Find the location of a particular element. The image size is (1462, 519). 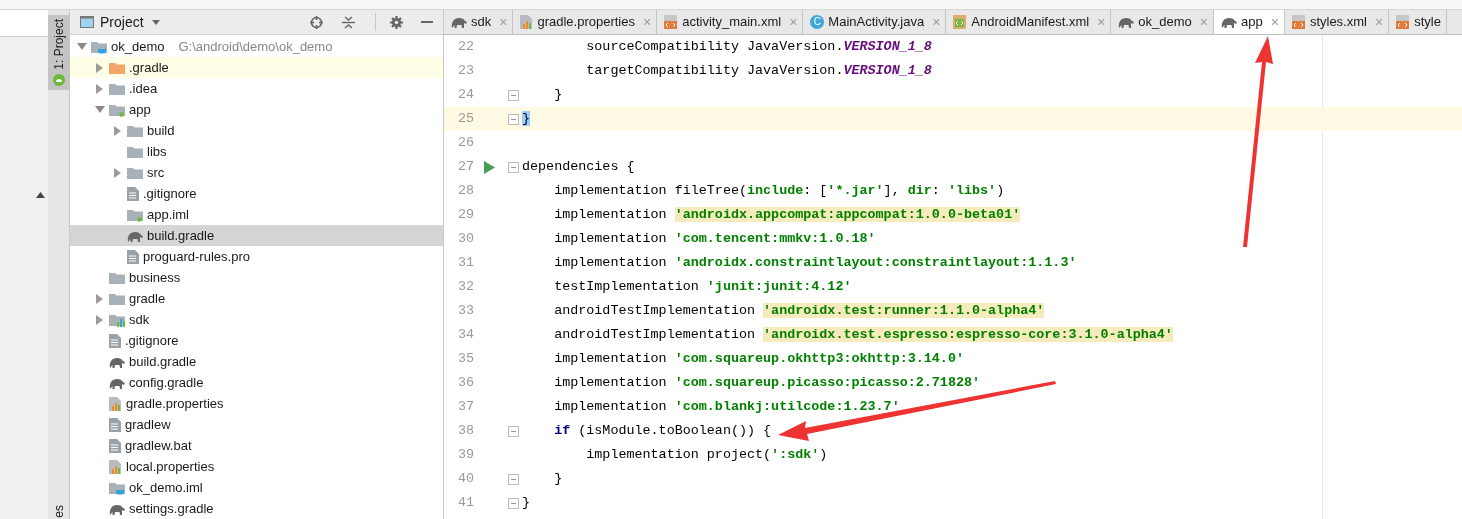

tree-item: gradle.properties is located at coordinates (256, 403).